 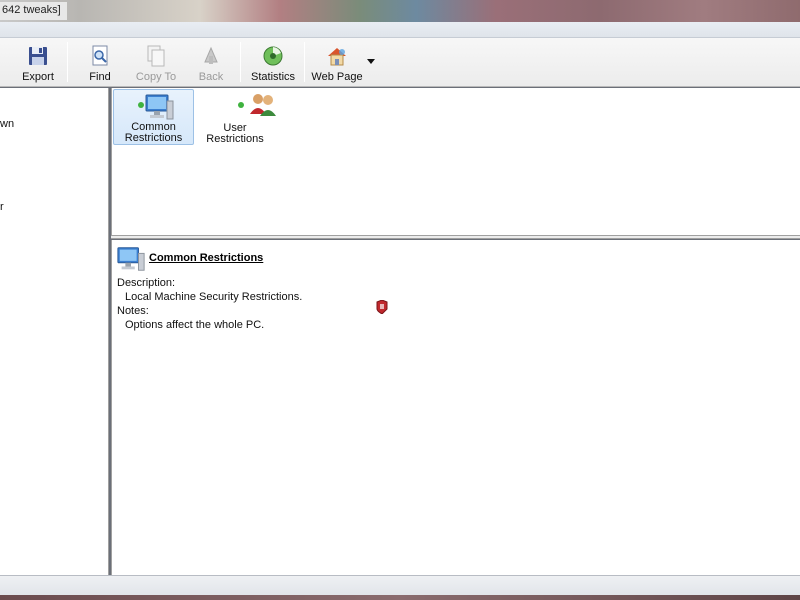 What do you see at coordinates (273, 56) in the screenshot?
I see `statistics-icon` at bounding box center [273, 56].